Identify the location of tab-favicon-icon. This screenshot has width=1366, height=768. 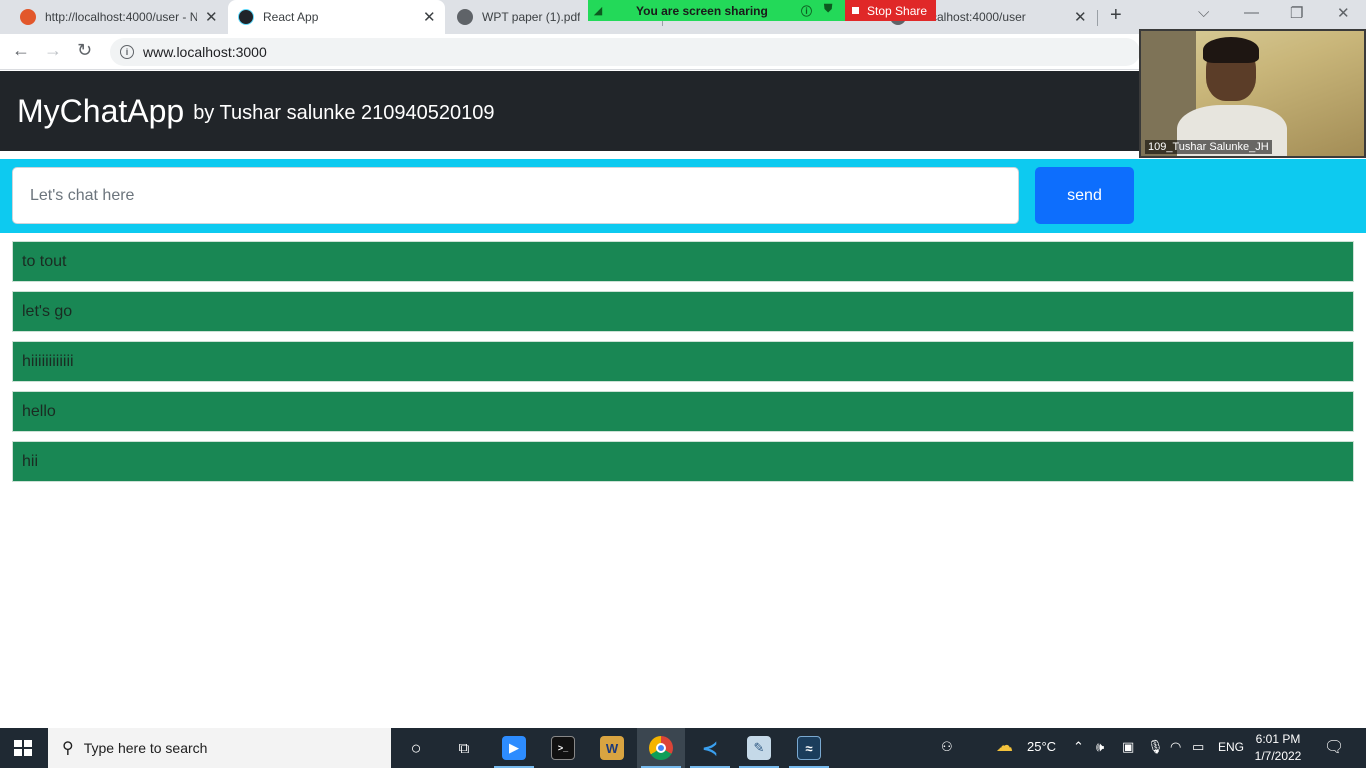
(28, 17).